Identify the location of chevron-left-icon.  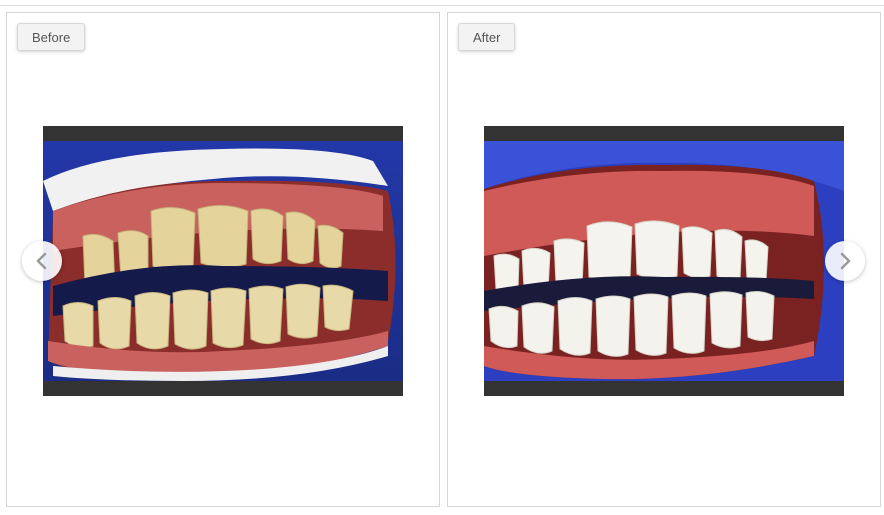
(41, 261).